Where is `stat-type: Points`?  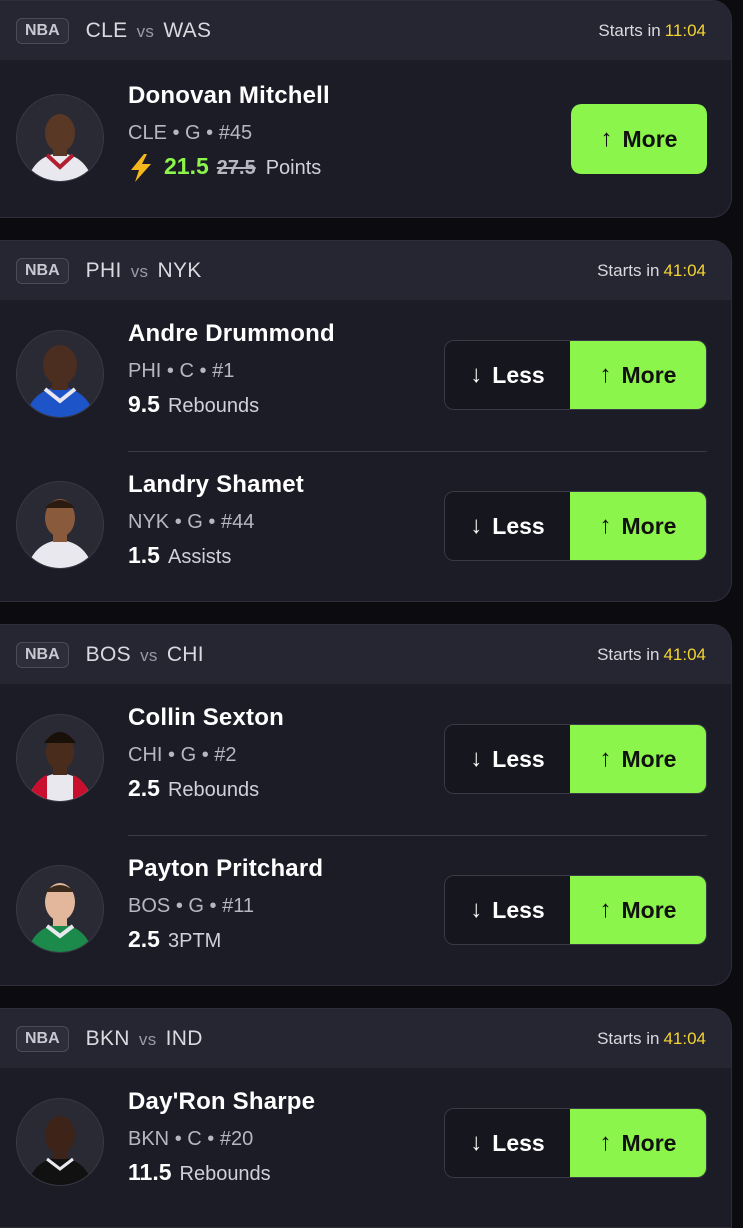
stat-type: Points is located at coordinates (293, 168).